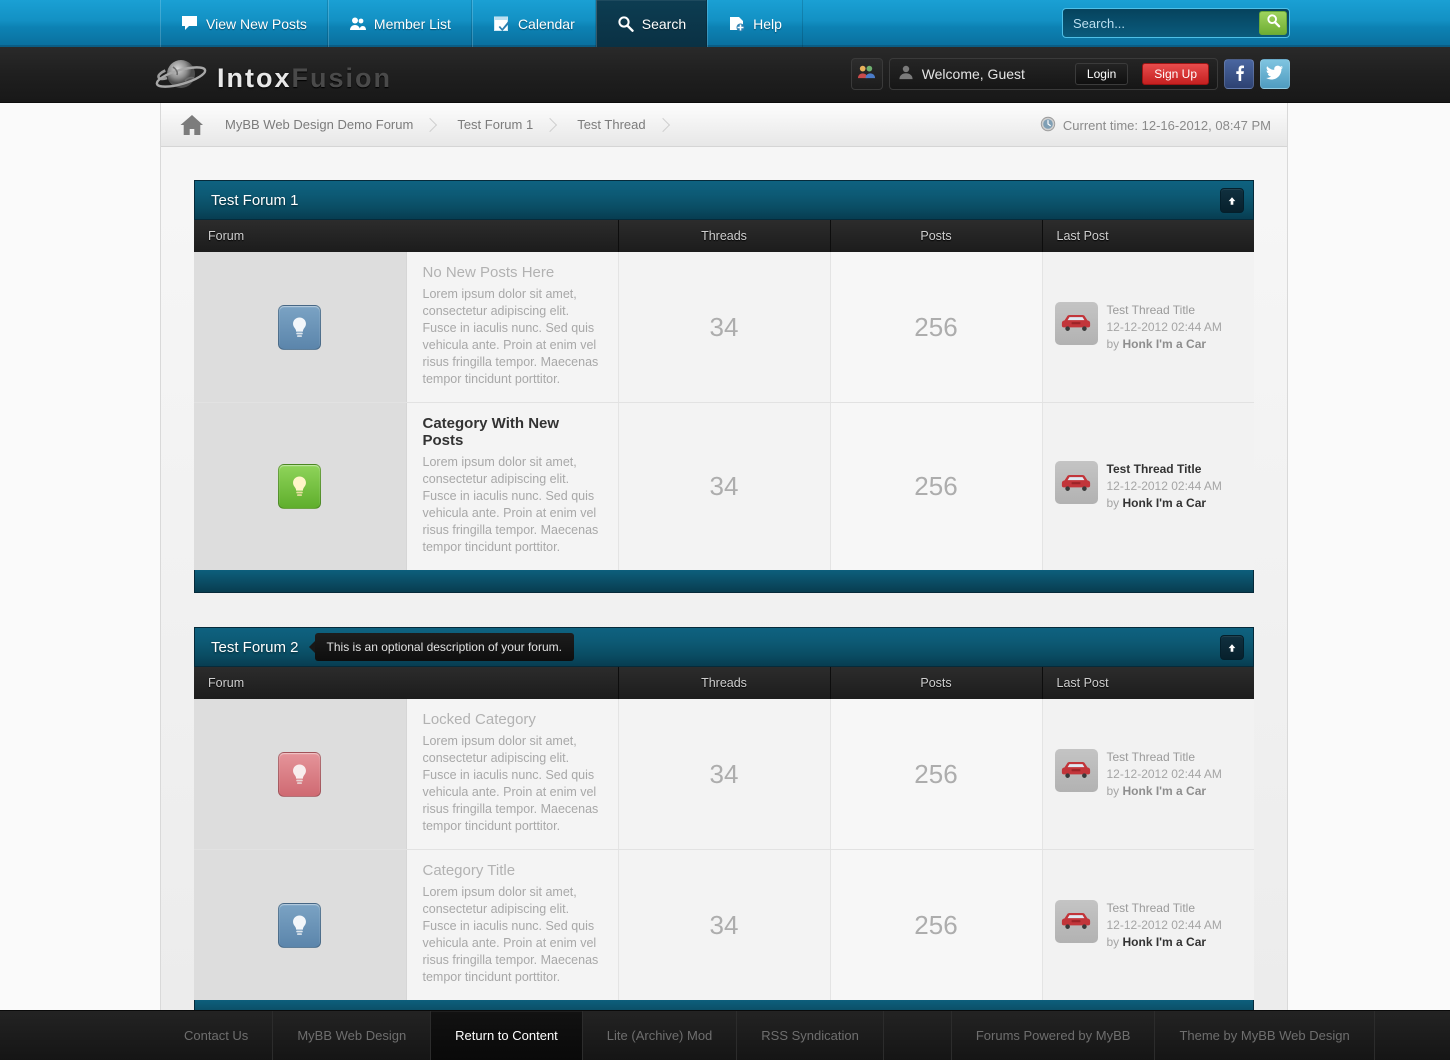  I want to click on facebook-icon, so click(1239, 74).